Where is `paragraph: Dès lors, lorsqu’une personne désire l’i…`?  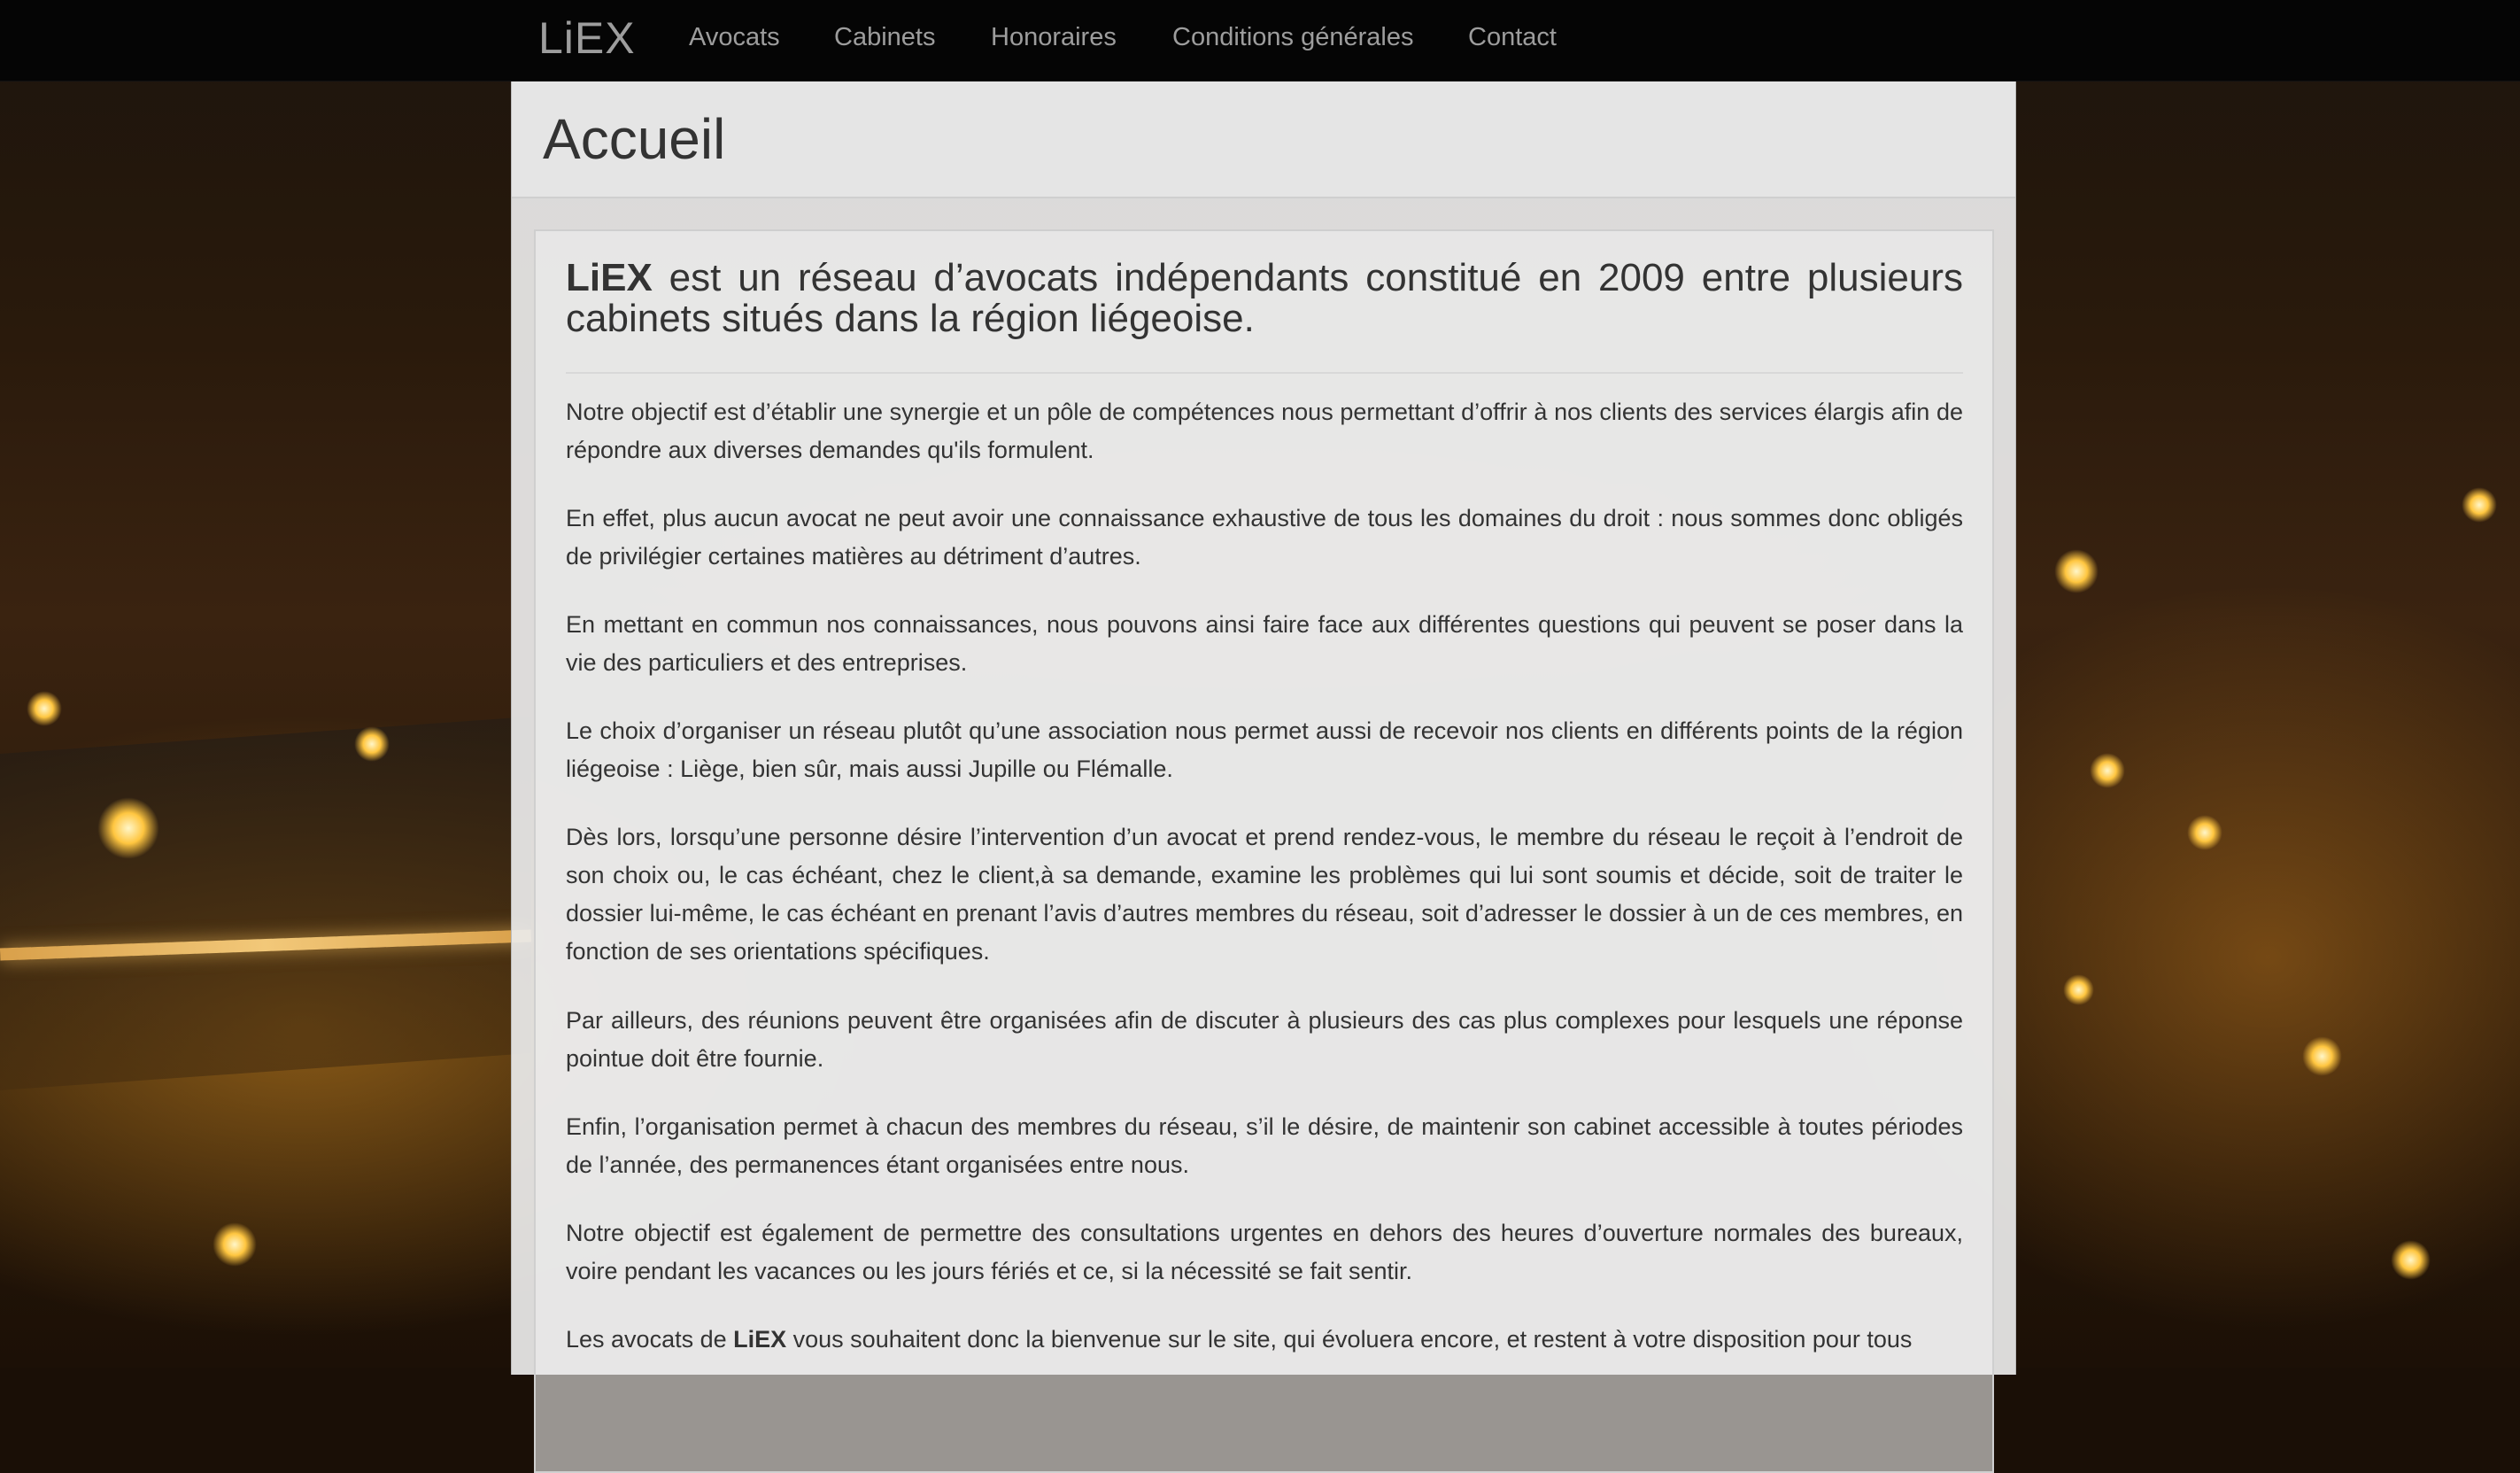 paragraph: Dès lors, lorsqu’une personne désire l’i… is located at coordinates (1264, 894).